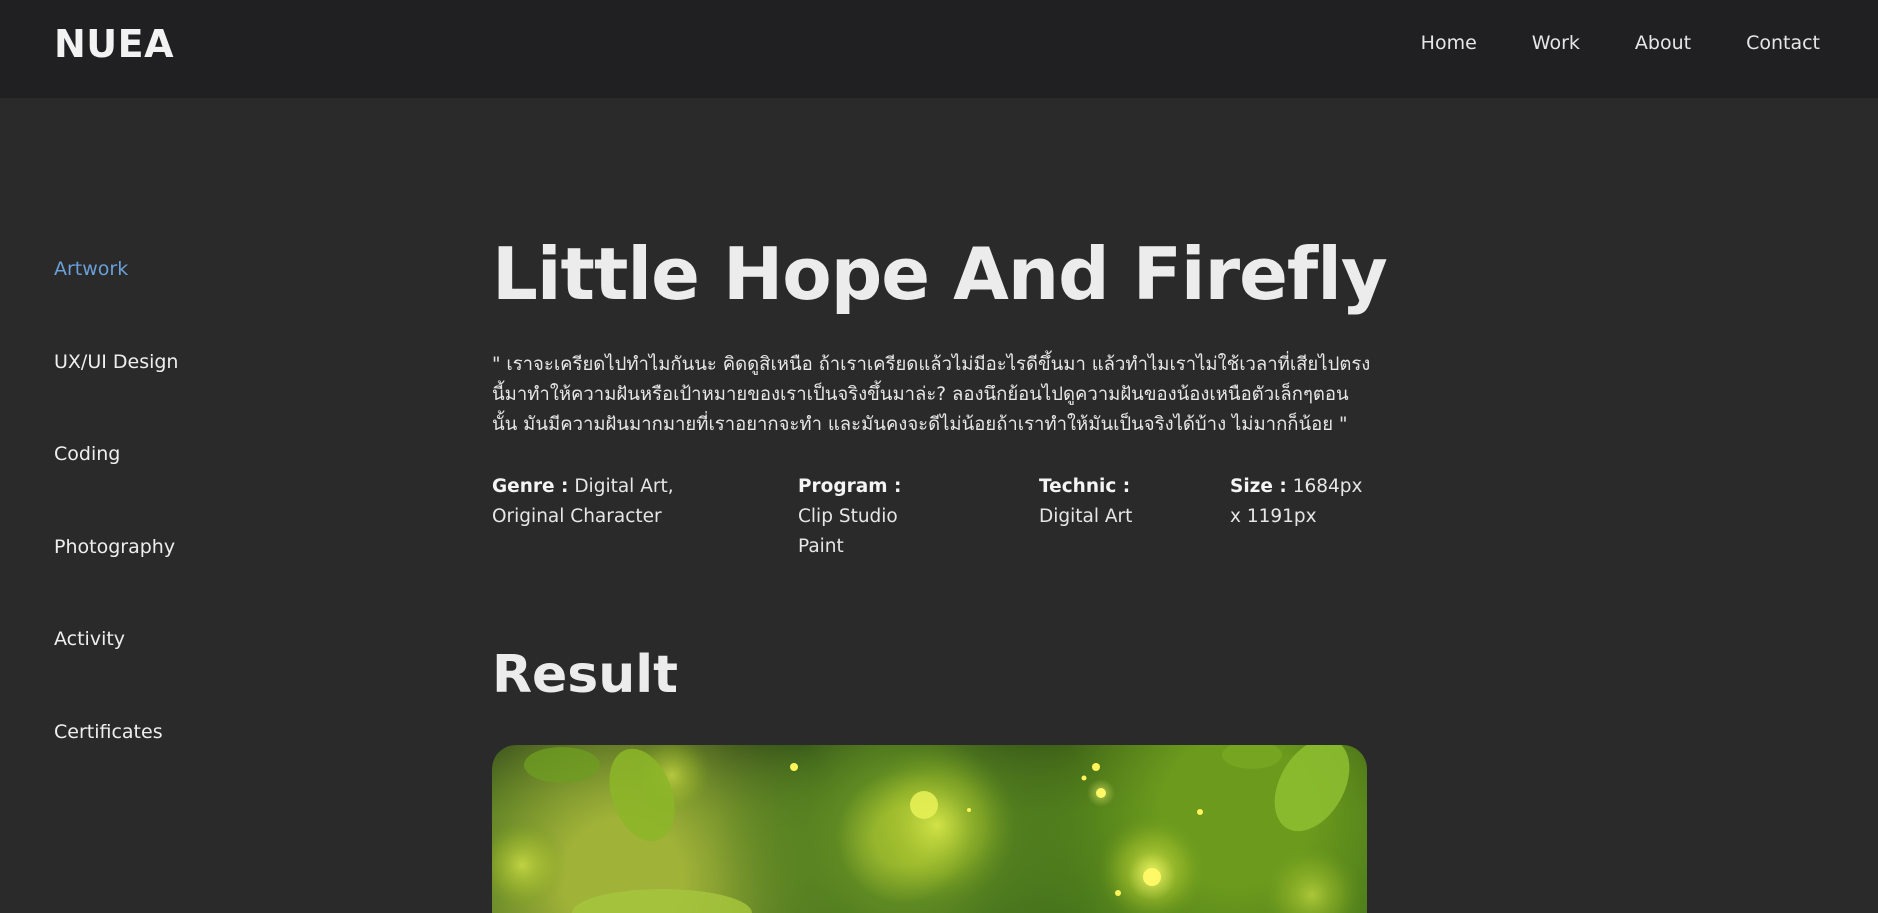 This screenshot has width=1878, height=913. What do you see at coordinates (1663, 43) in the screenshot?
I see `nav-link-about: About` at bounding box center [1663, 43].